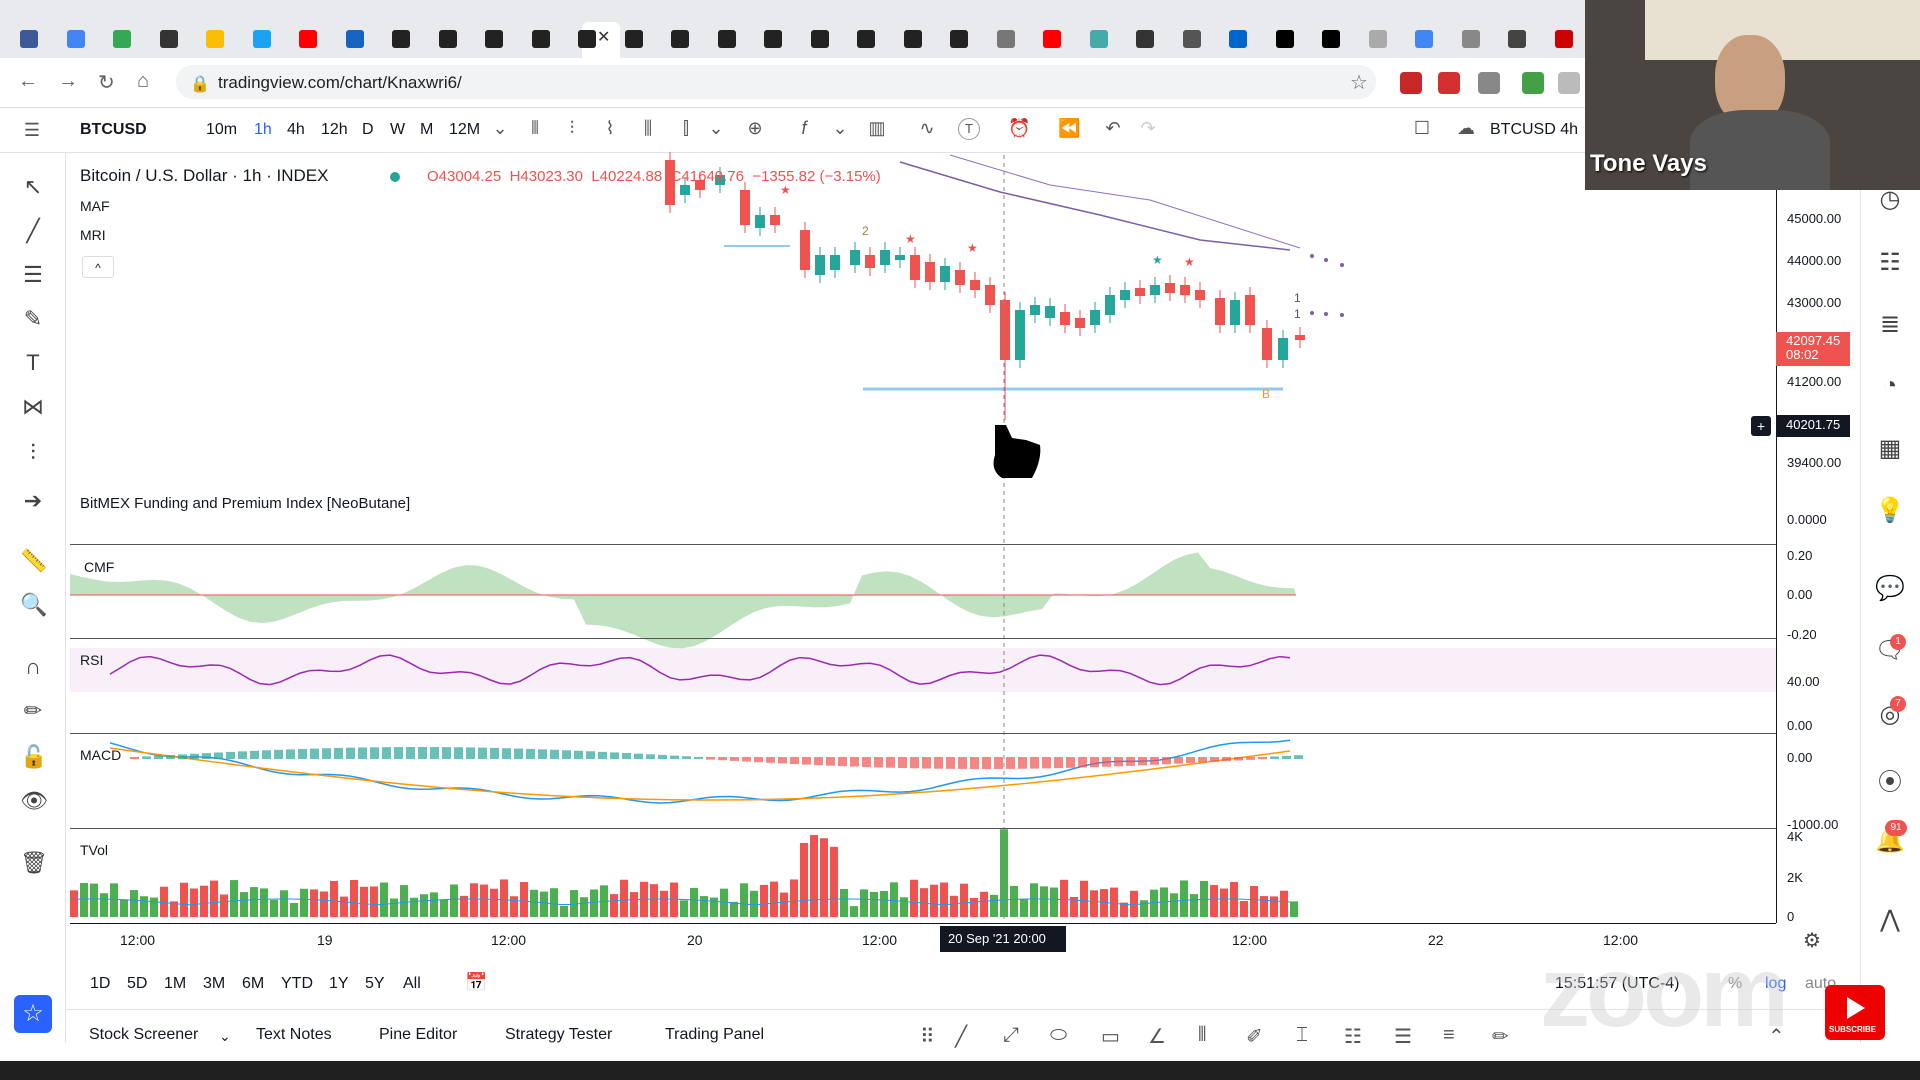 This screenshot has width=1920, height=1080. I want to click on list-icon: ≣, so click(1890, 326).